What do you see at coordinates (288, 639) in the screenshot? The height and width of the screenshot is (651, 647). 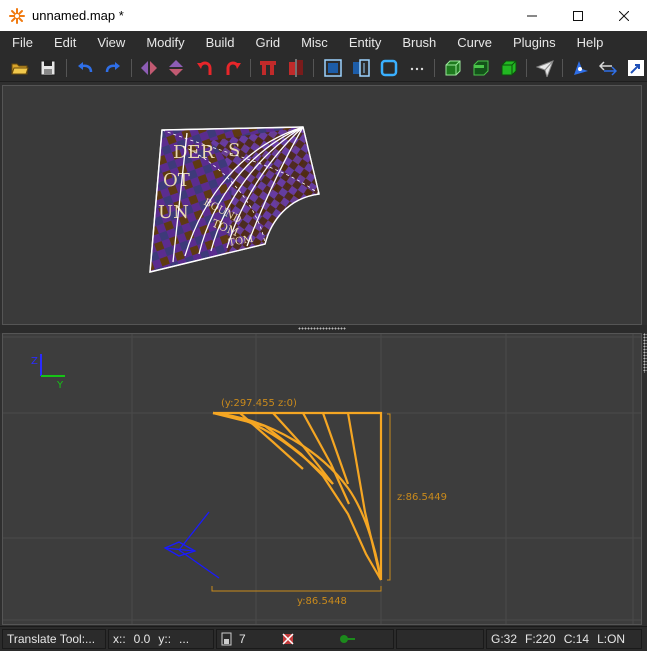 I see `entity-icon` at bounding box center [288, 639].